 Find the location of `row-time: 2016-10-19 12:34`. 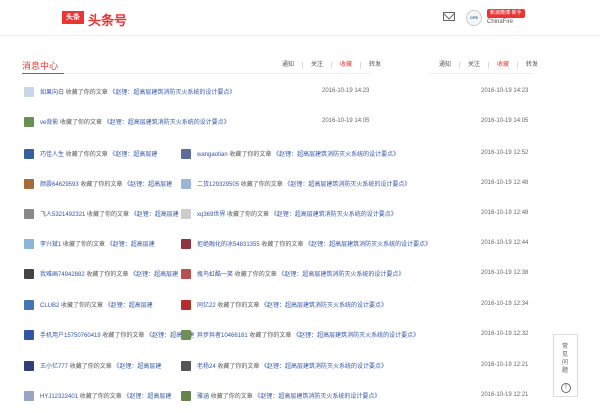

row-time: 2016-10-19 12:34 is located at coordinates (505, 304).